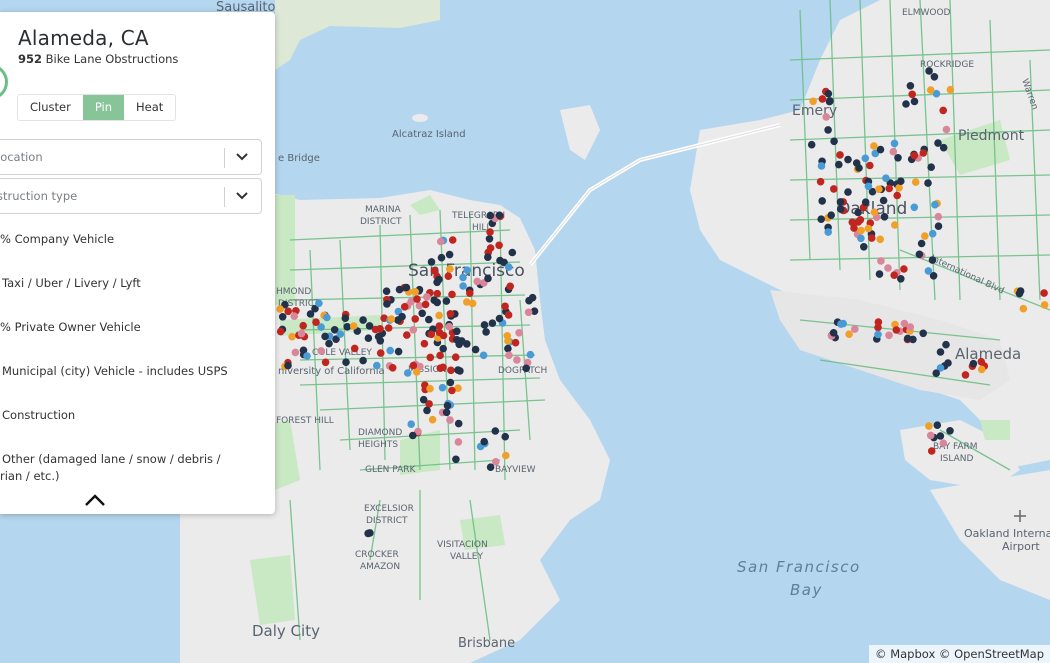 The height and width of the screenshot is (663, 1050). I want to click on cluster-button: Cluster, so click(50, 107).